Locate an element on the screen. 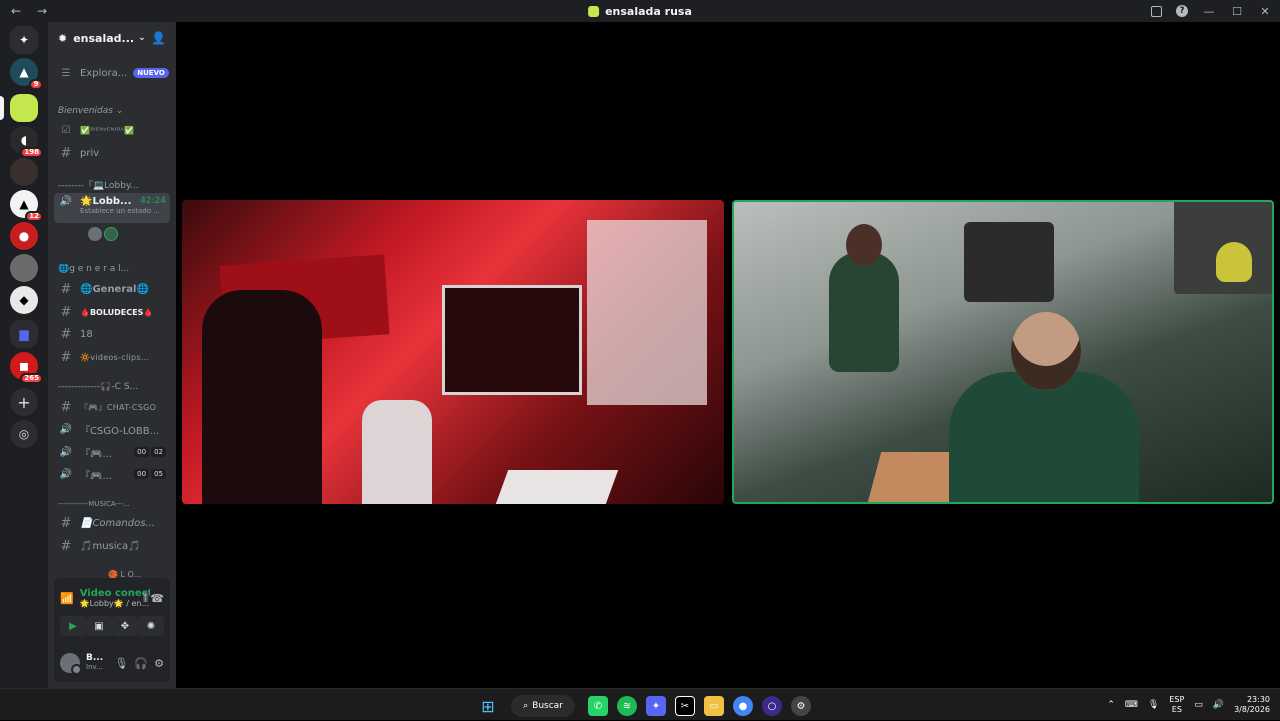  channel-boludeces: # 🩸BOLUDECES🩸 is located at coordinates (112, 312).